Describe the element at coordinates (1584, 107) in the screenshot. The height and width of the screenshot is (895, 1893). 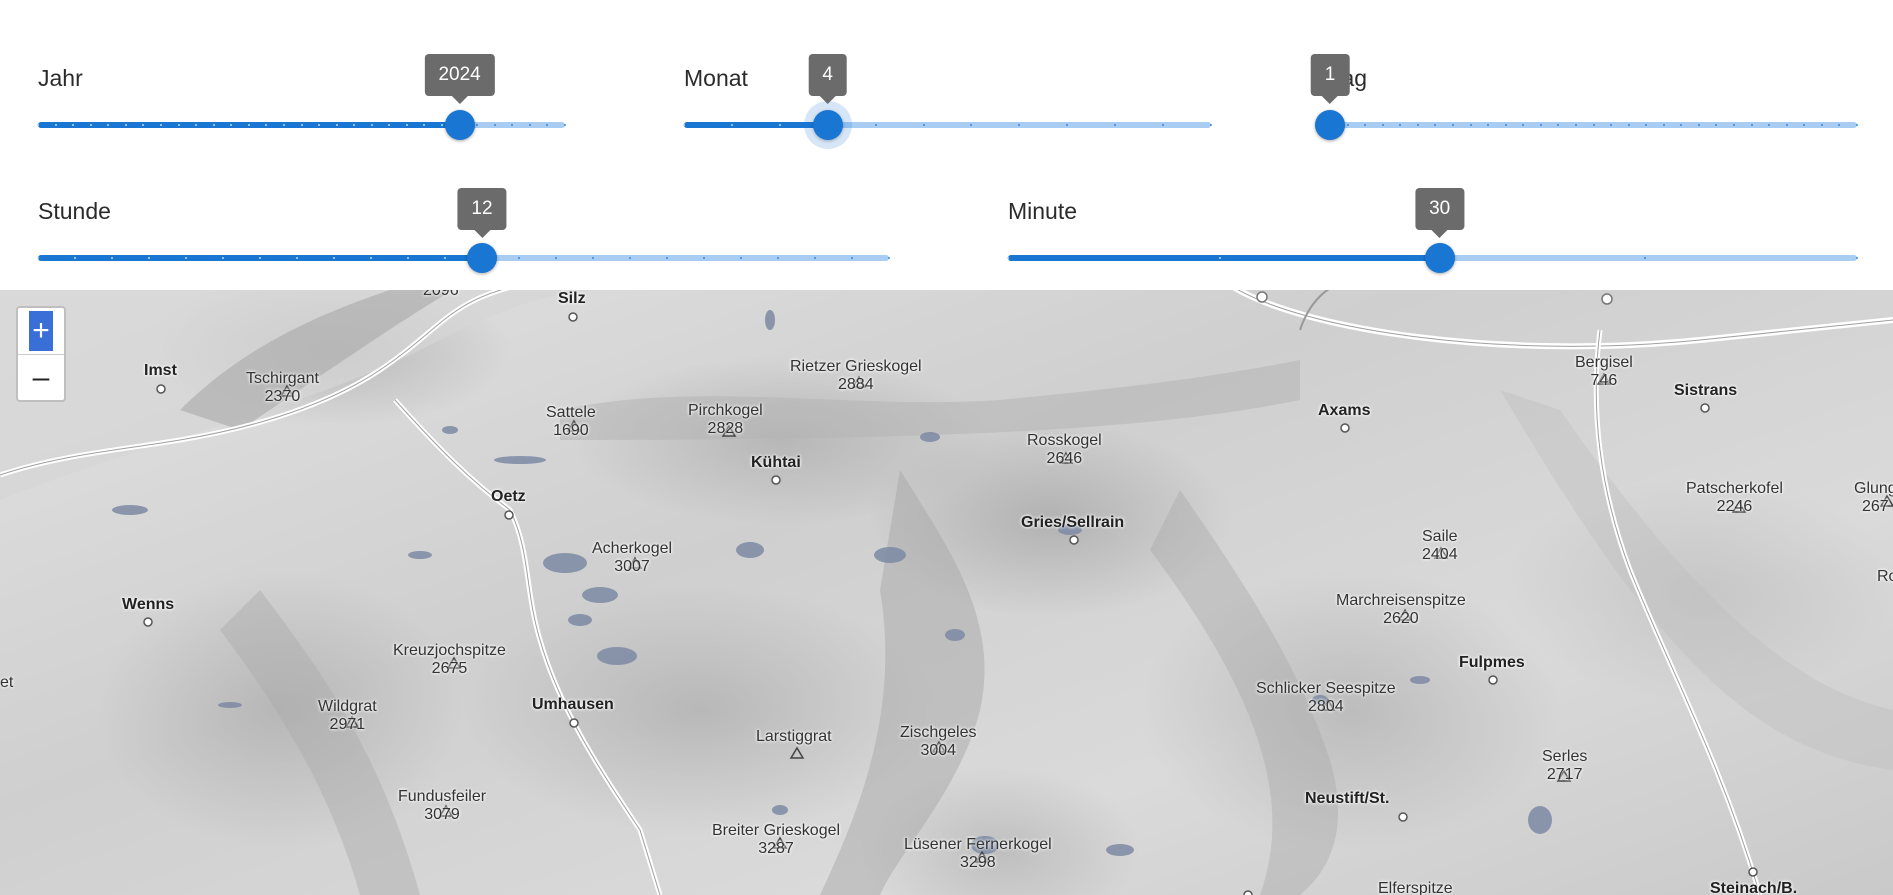
I see `day-slider: Tag 1` at that location.